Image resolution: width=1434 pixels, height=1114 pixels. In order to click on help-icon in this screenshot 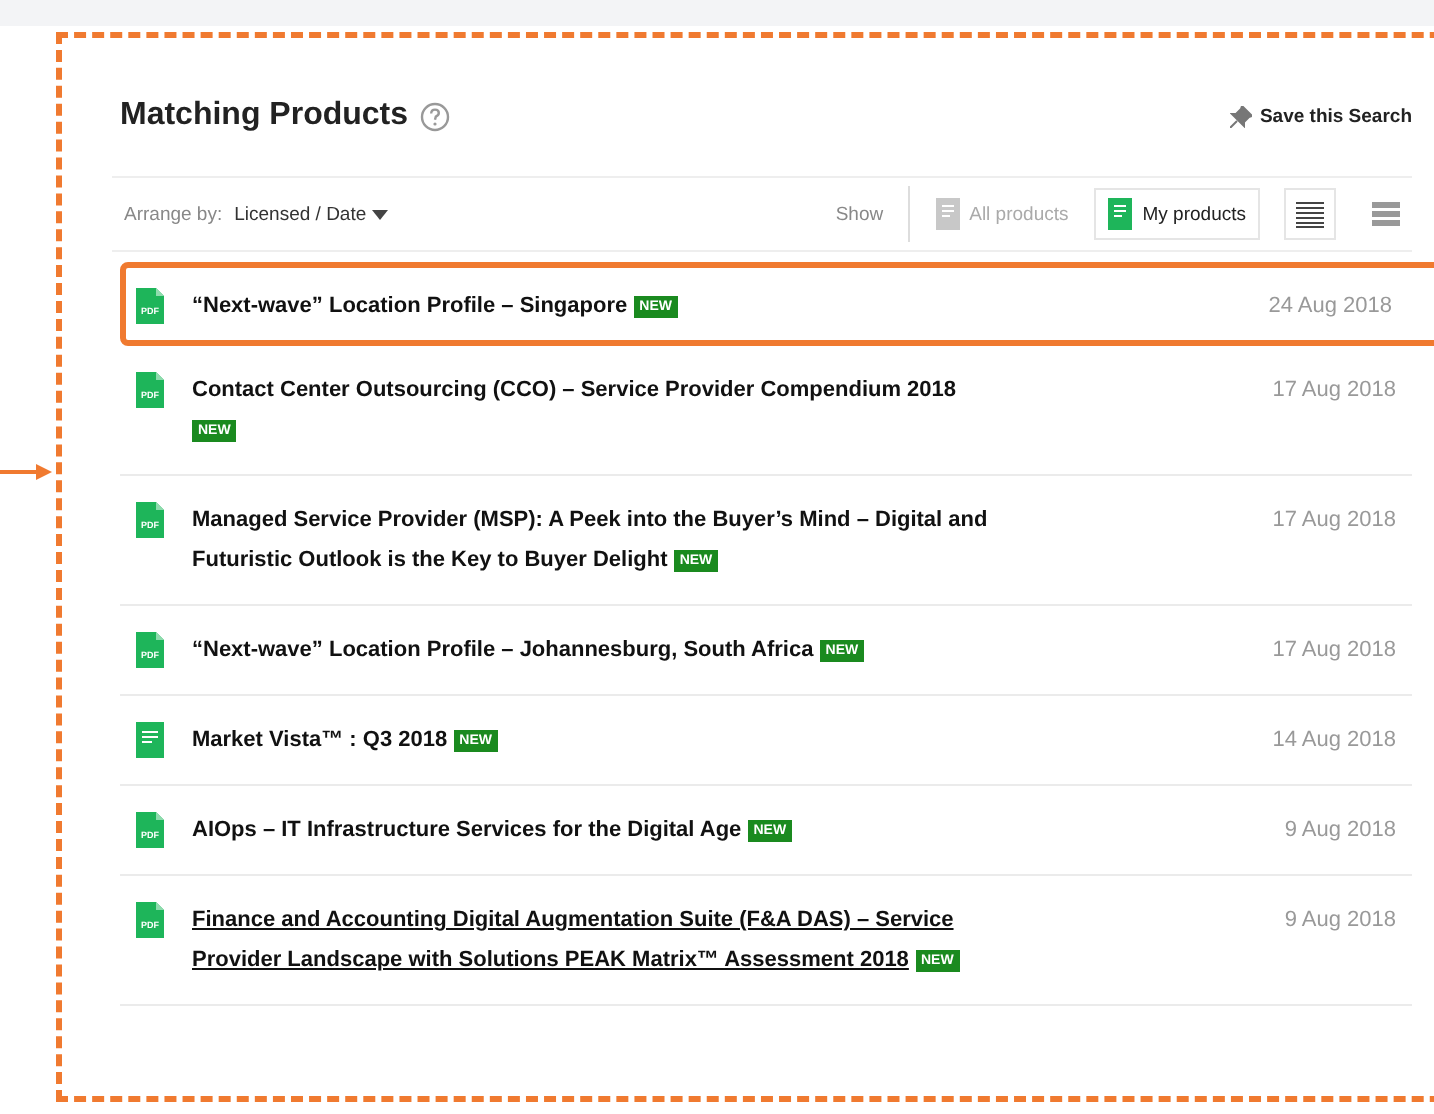, I will do `click(435, 116)`.